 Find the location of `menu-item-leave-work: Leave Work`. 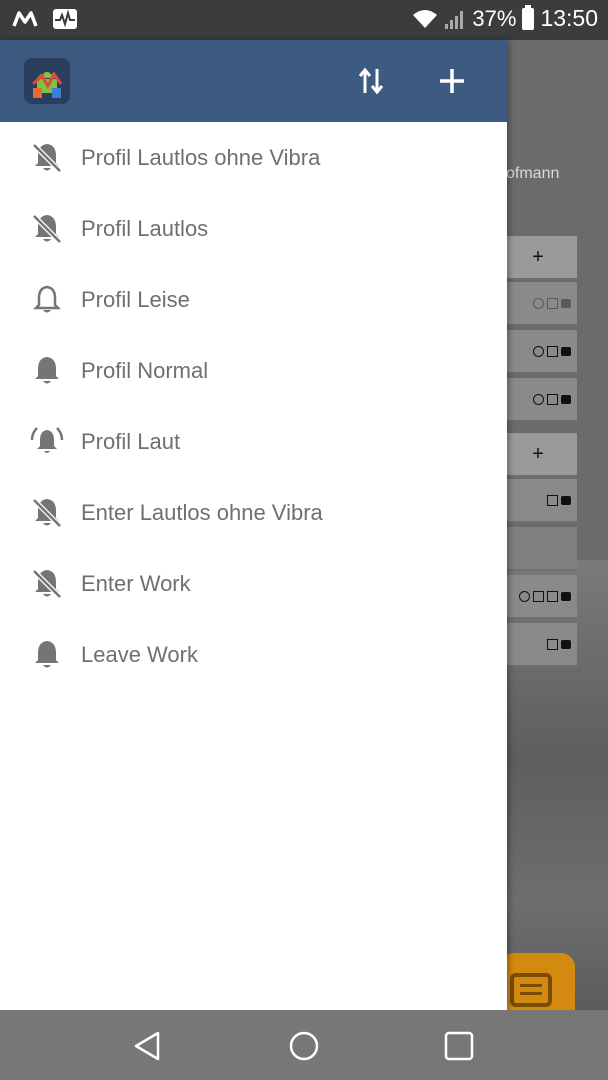

menu-item-leave-work: Leave Work is located at coordinates (253, 654).